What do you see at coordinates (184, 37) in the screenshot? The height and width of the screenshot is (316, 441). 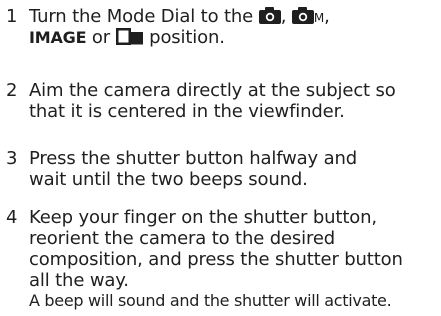 I see `step-1-position: position.` at bounding box center [184, 37].